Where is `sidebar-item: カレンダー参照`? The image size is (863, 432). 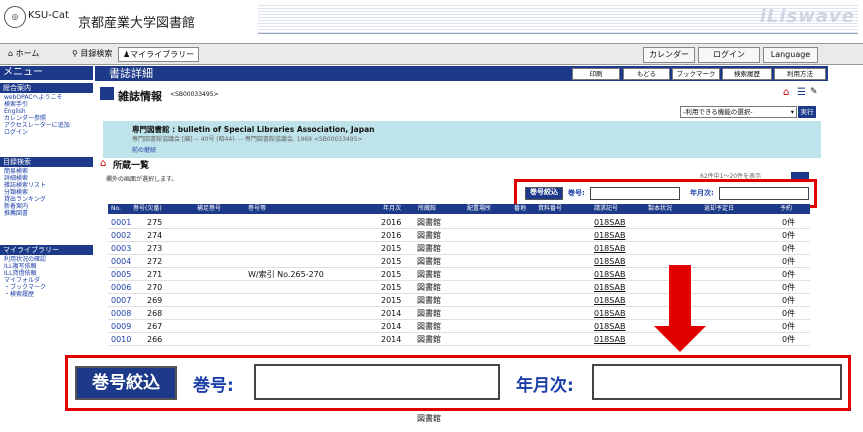 sidebar-item: カレンダー参照 is located at coordinates (25, 118).